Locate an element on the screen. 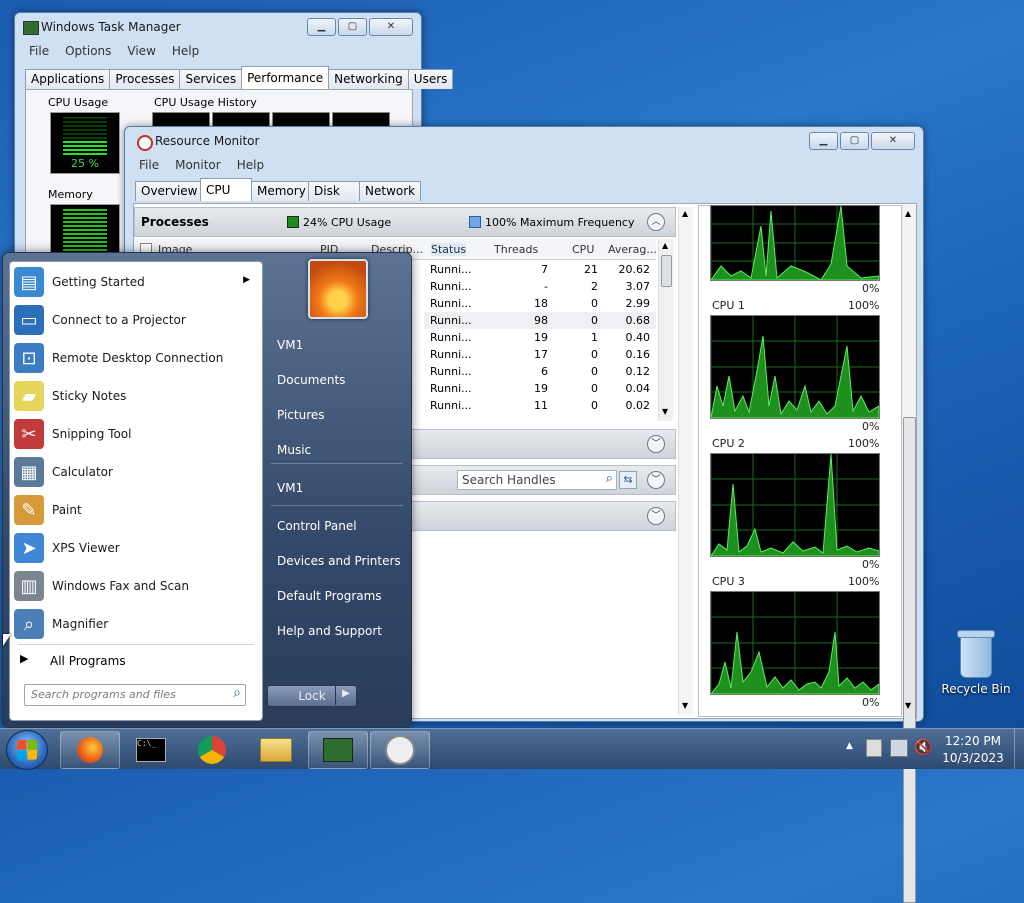 Image resolution: width=1024 pixels, height=903 pixels. clock-time: 12:20 PM is located at coordinates (973, 741).